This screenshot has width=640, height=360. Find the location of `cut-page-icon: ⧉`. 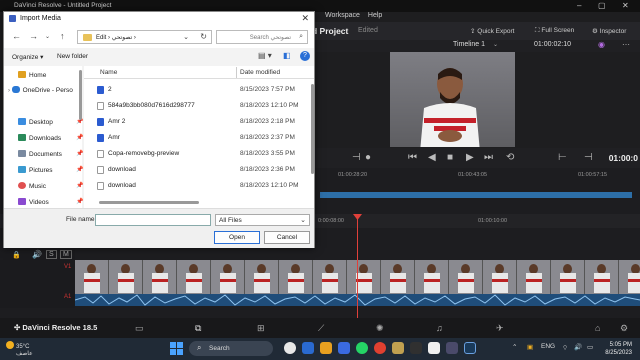

cut-page-icon: ⧉ is located at coordinates (198, 328).